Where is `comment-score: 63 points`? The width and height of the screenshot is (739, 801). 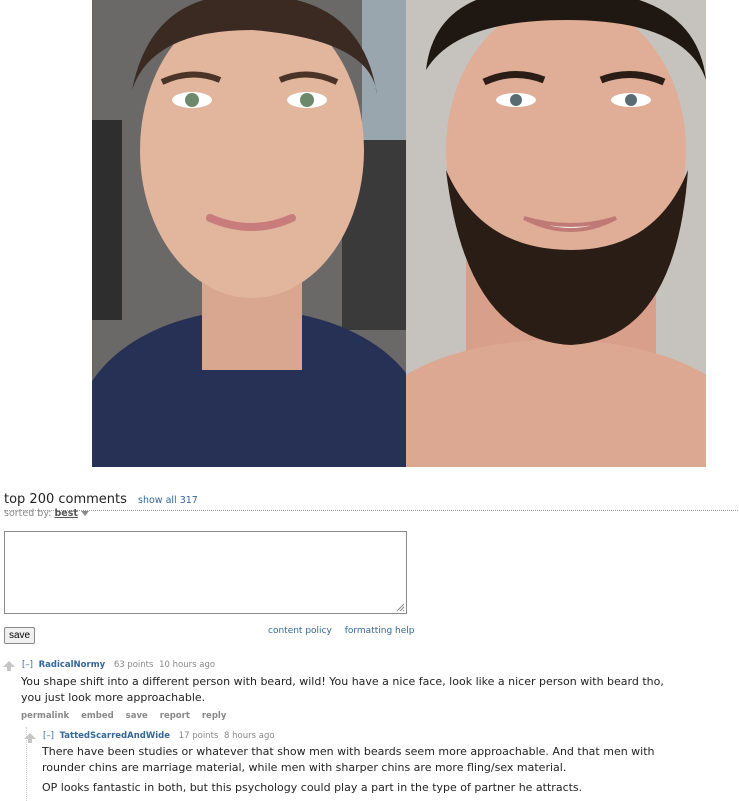
comment-score: 63 points is located at coordinates (133, 665).